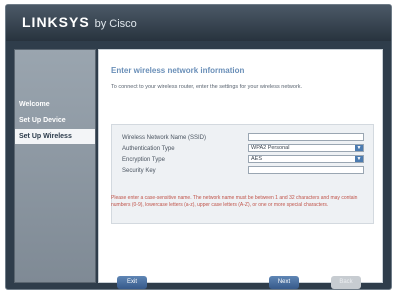 This screenshot has height=294, width=402. I want to click on linksys-logo: LINKSYS by Cisco, so click(79, 22).